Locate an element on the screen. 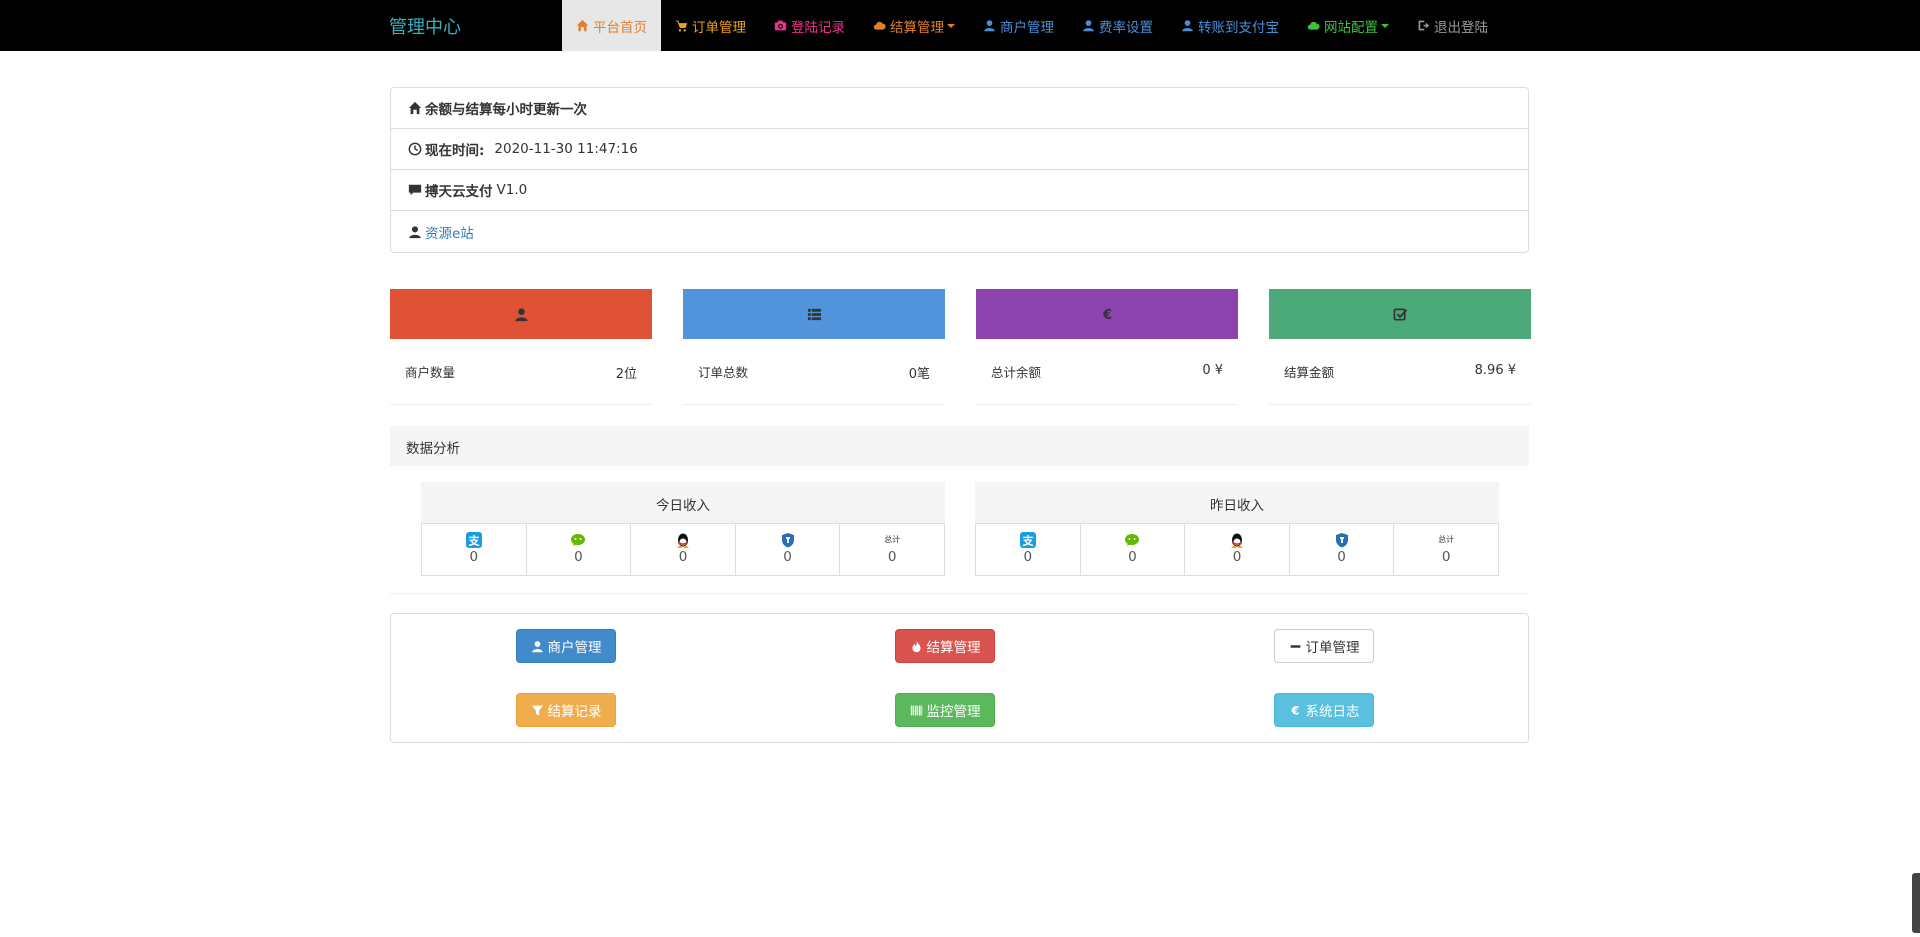 This screenshot has width=1920, height=937. brand-title: 管理中心 is located at coordinates (425, 26).